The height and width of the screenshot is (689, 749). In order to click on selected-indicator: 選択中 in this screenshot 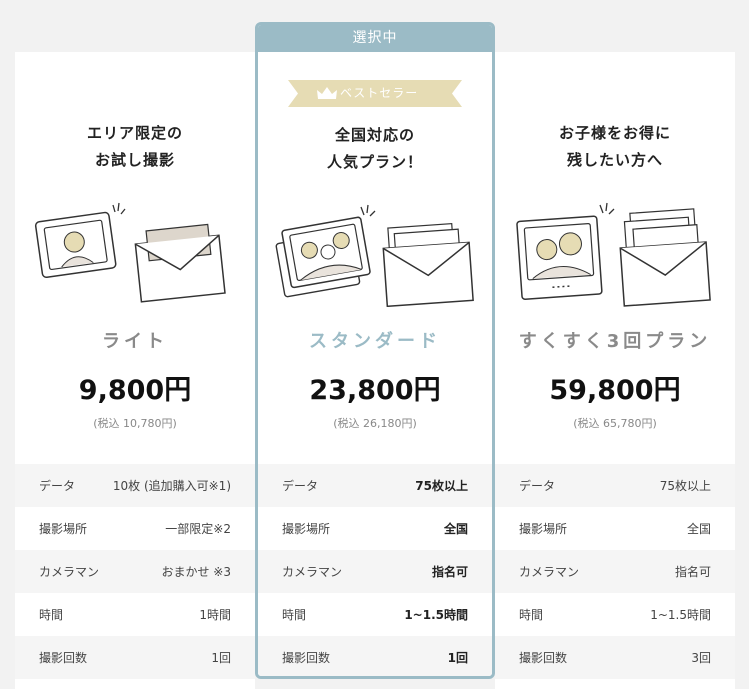, I will do `click(375, 38)`.